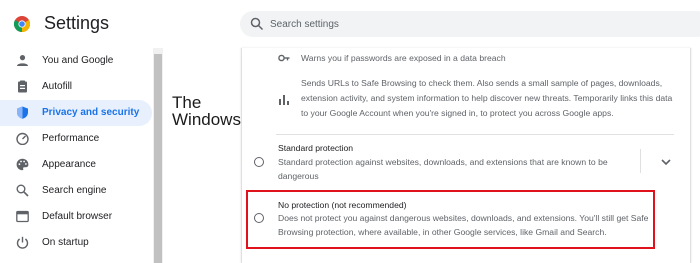  What do you see at coordinates (259, 162) in the screenshot?
I see `standard-protection-radio` at bounding box center [259, 162].